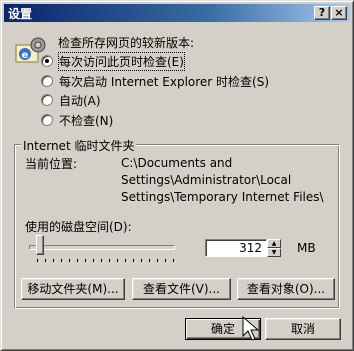 The image size is (354, 351). Describe the element at coordinates (47, 120) in the screenshot. I see `radio-never` at that location.